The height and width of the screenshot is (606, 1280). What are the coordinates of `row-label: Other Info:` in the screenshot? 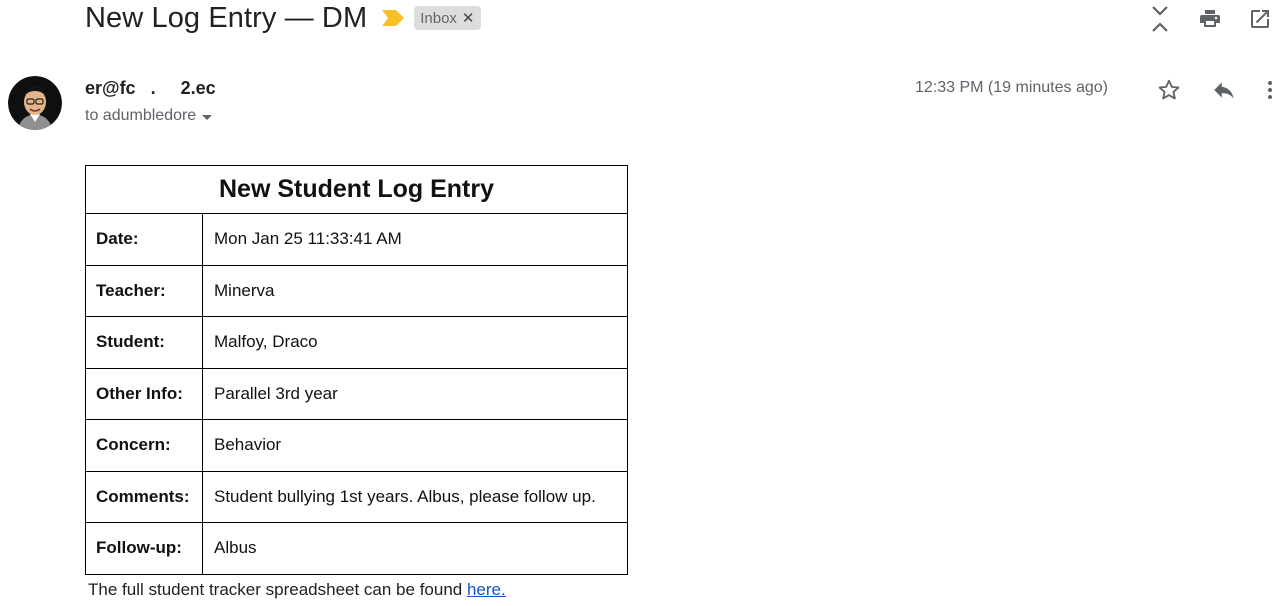 It's located at (144, 393).